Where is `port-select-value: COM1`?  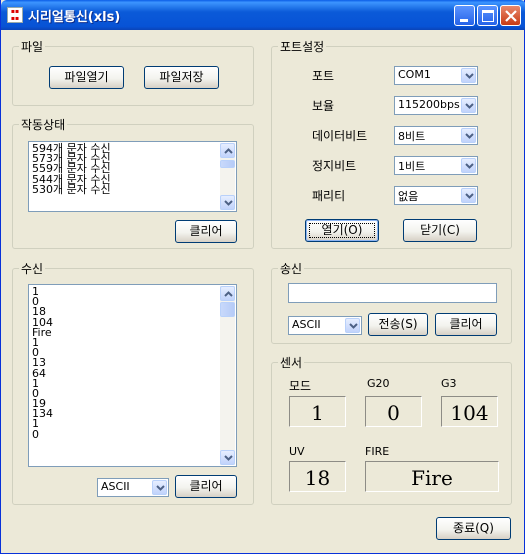
port-select-value: COM1 is located at coordinates (414, 74).